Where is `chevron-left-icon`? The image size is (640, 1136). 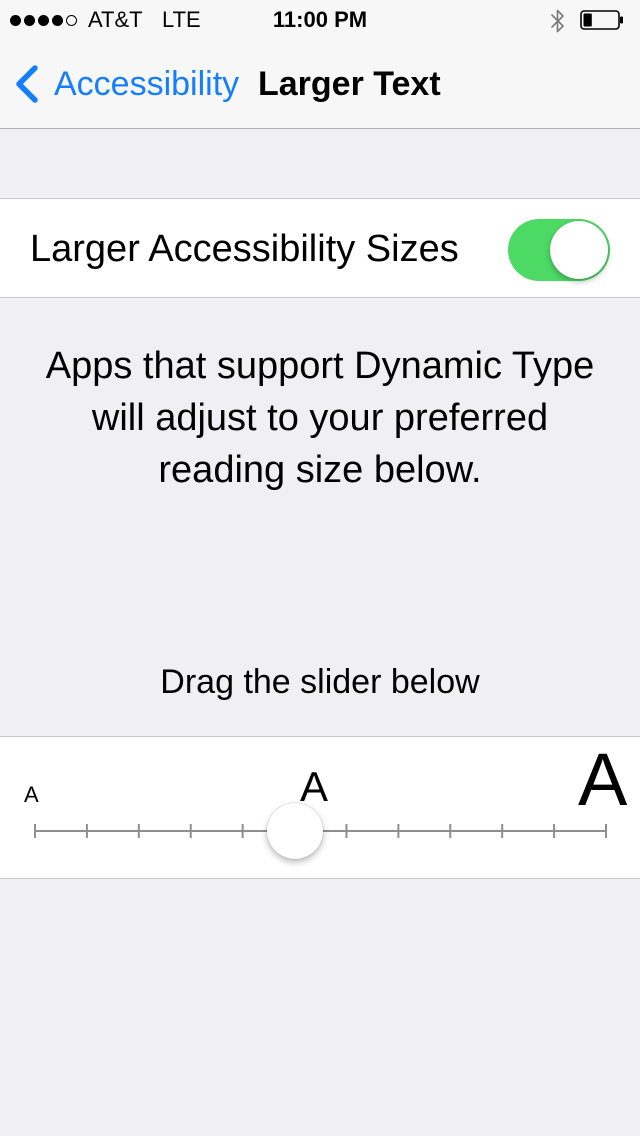 chevron-left-icon is located at coordinates (27, 84).